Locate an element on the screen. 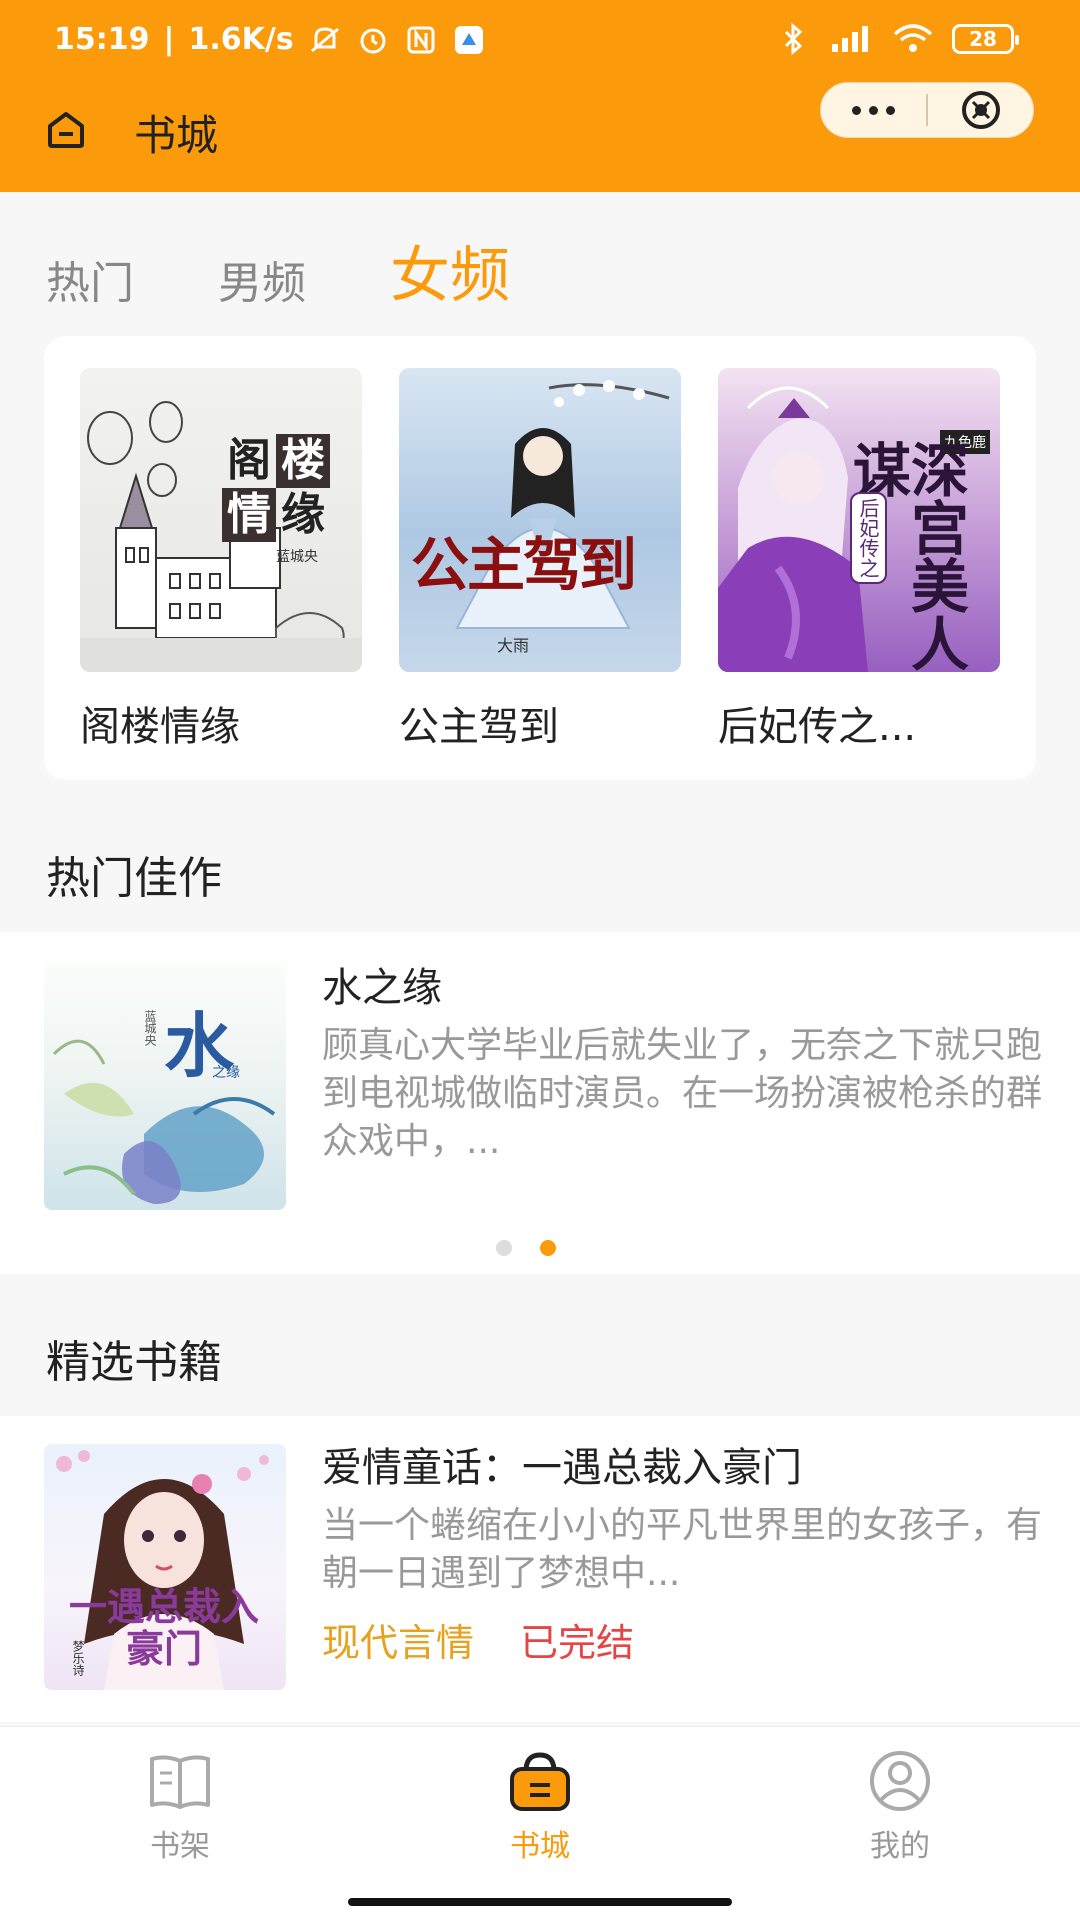  tabbar-label: 我的 is located at coordinates (900, 1846).